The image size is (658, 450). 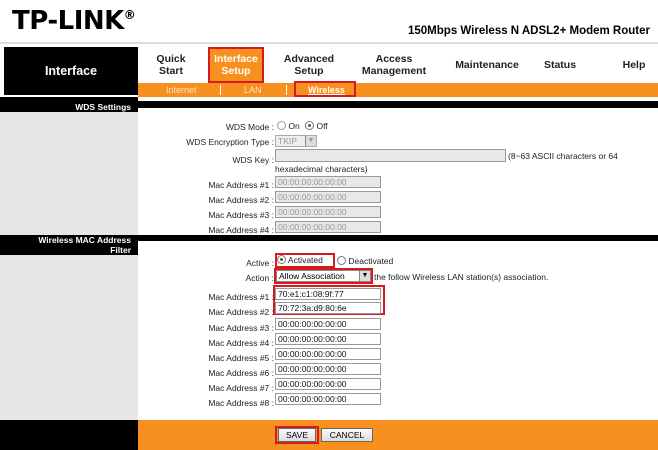 I want to click on filter-mac-7-input: 00:00:00:00:00:00, so click(x=328, y=384).